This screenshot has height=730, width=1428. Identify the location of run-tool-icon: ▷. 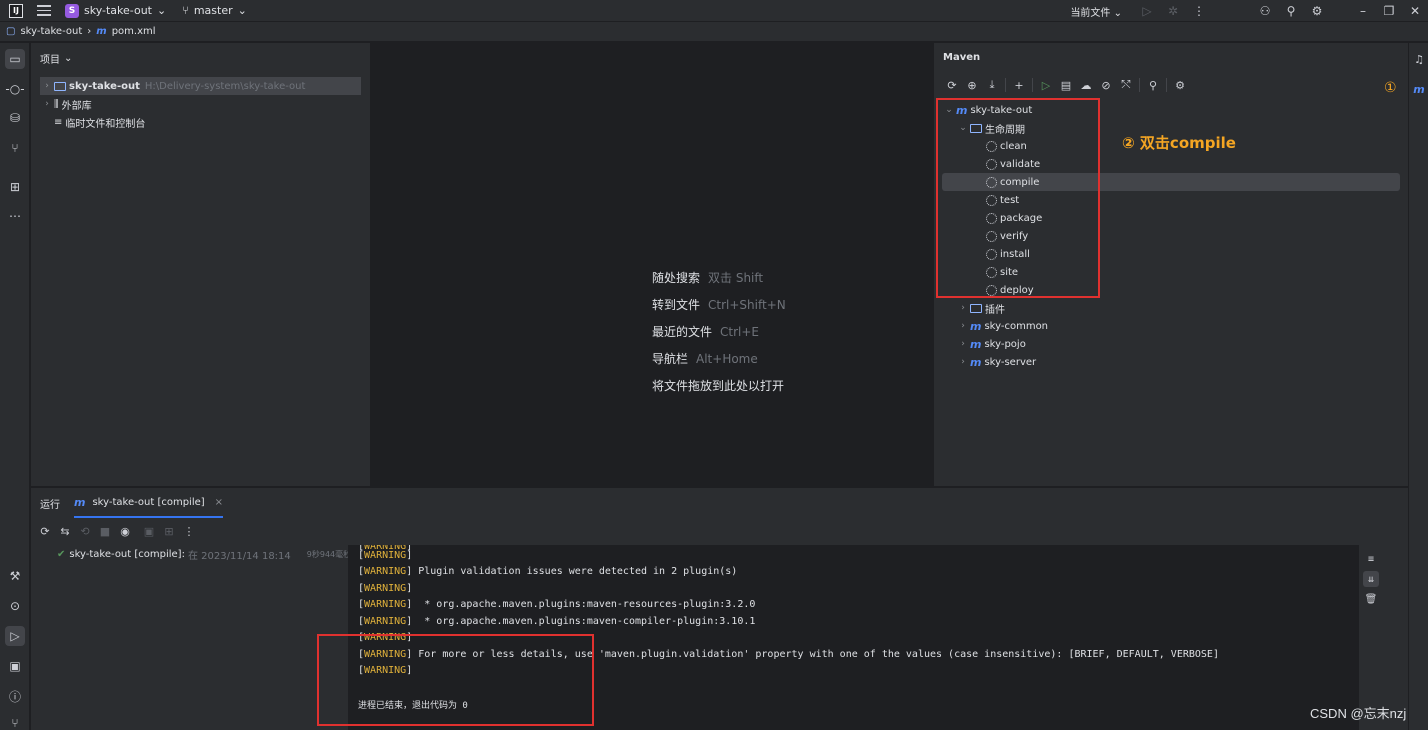
(15, 636).